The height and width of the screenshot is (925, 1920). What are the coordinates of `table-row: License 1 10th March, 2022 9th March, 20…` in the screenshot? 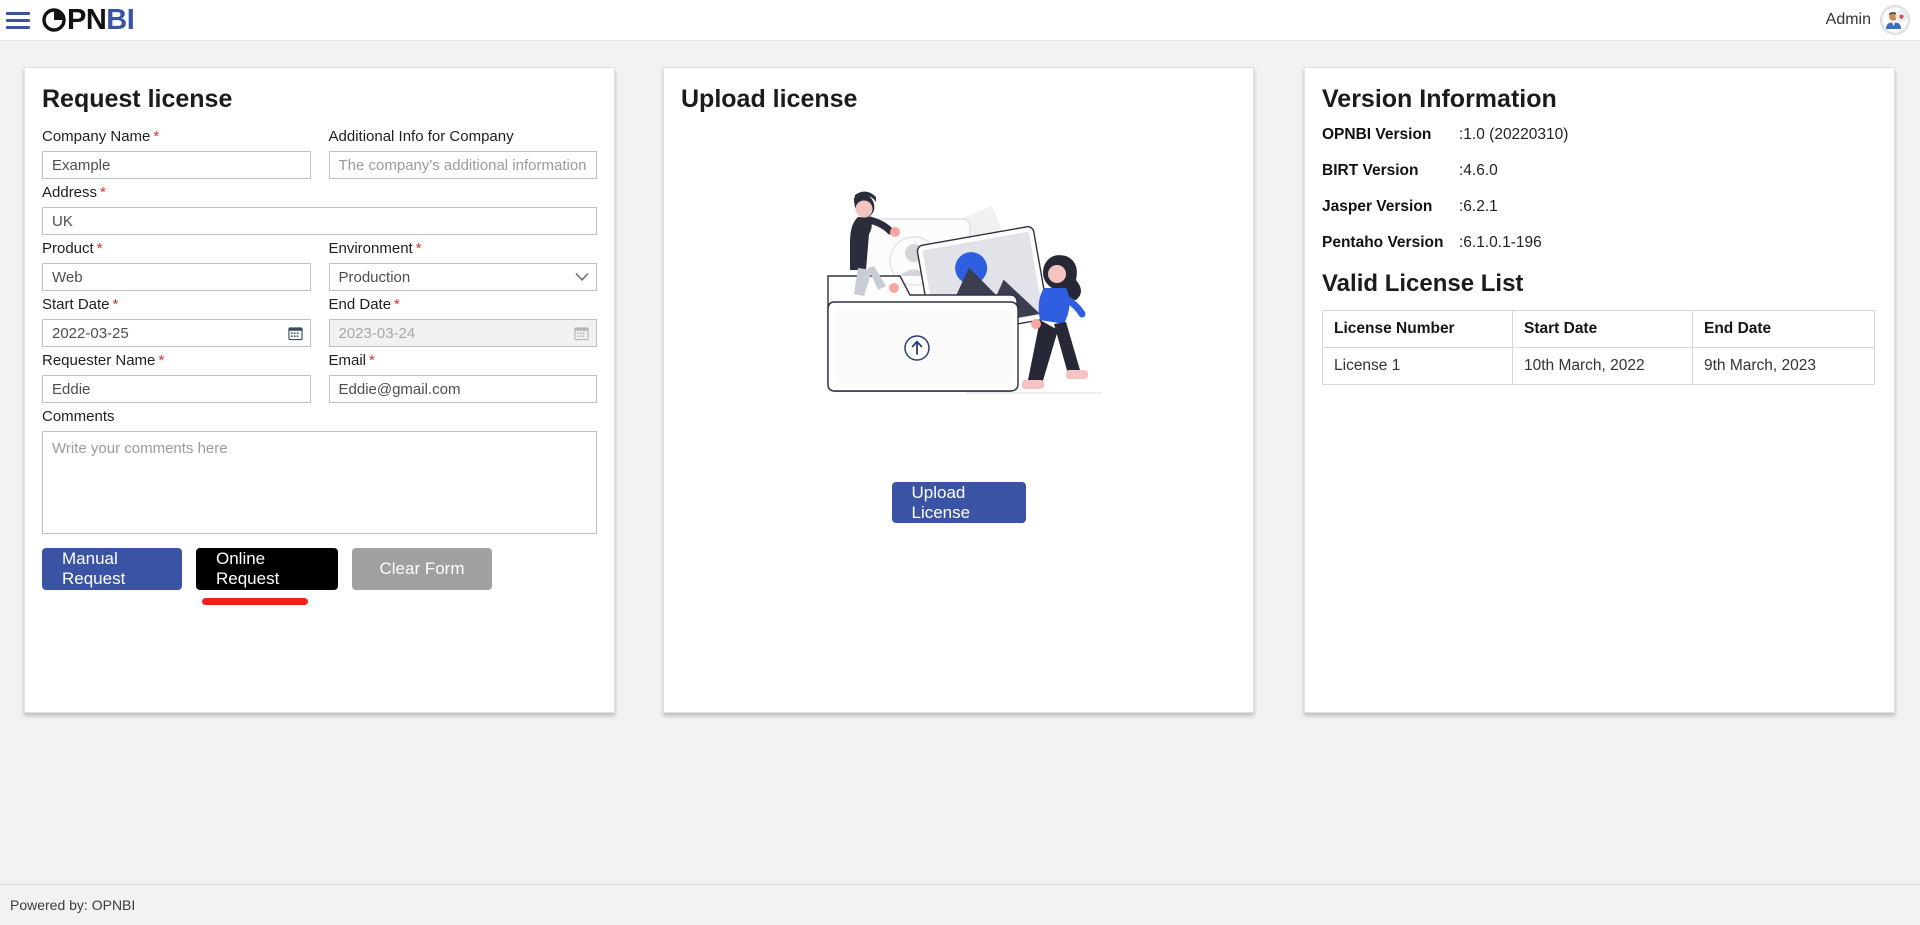 It's located at (1598, 366).